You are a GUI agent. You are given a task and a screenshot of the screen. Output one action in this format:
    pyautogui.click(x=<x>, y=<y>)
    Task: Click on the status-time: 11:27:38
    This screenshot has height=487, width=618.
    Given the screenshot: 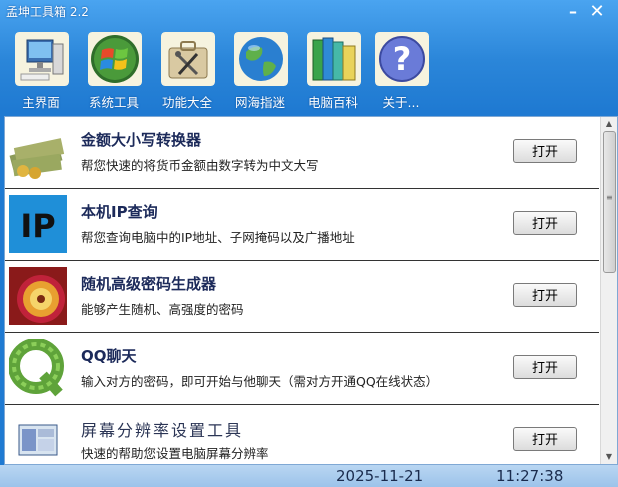 What is the action you would take?
    pyautogui.click(x=530, y=476)
    